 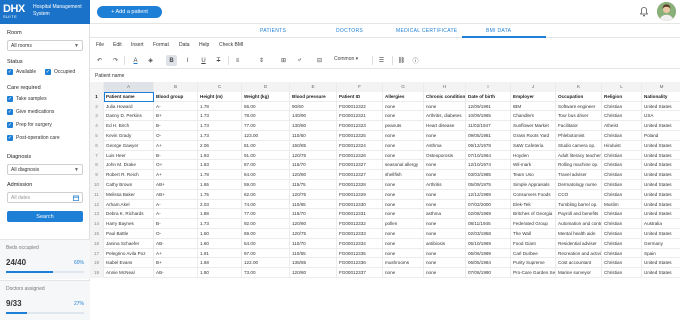 What do you see at coordinates (129, 234) in the screenshot?
I see `table-cell: Paul Battle` at bounding box center [129, 234].